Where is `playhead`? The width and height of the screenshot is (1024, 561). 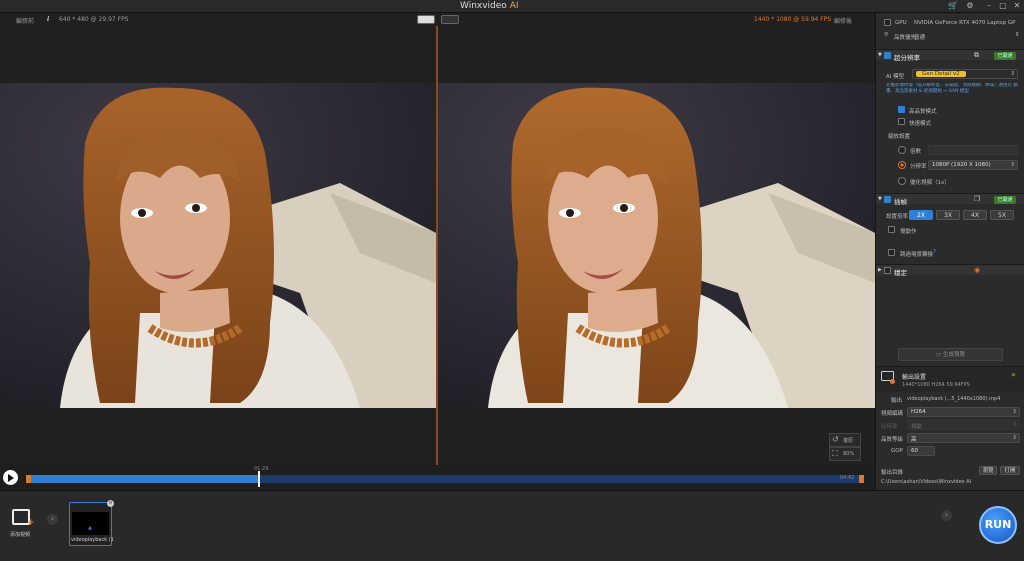
playhead is located at coordinates (259, 479).